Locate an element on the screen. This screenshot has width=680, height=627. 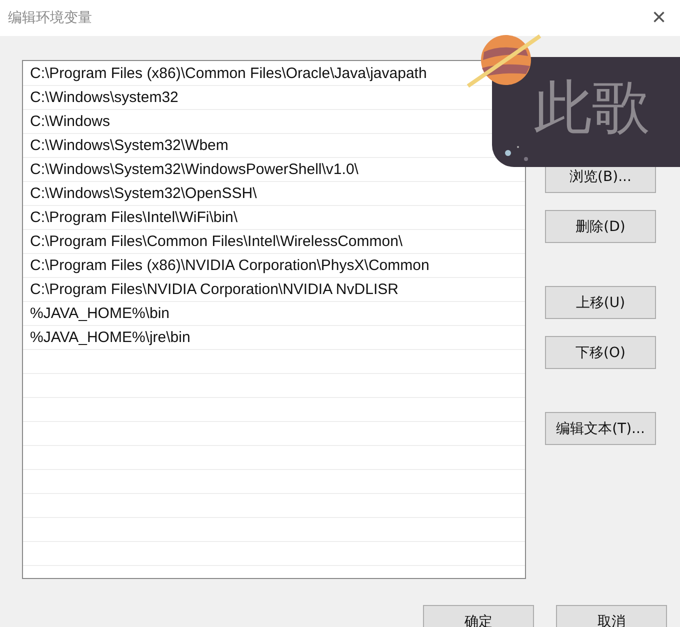
path-item: %JAVA_HOME%\jre\bin is located at coordinates (110, 337).